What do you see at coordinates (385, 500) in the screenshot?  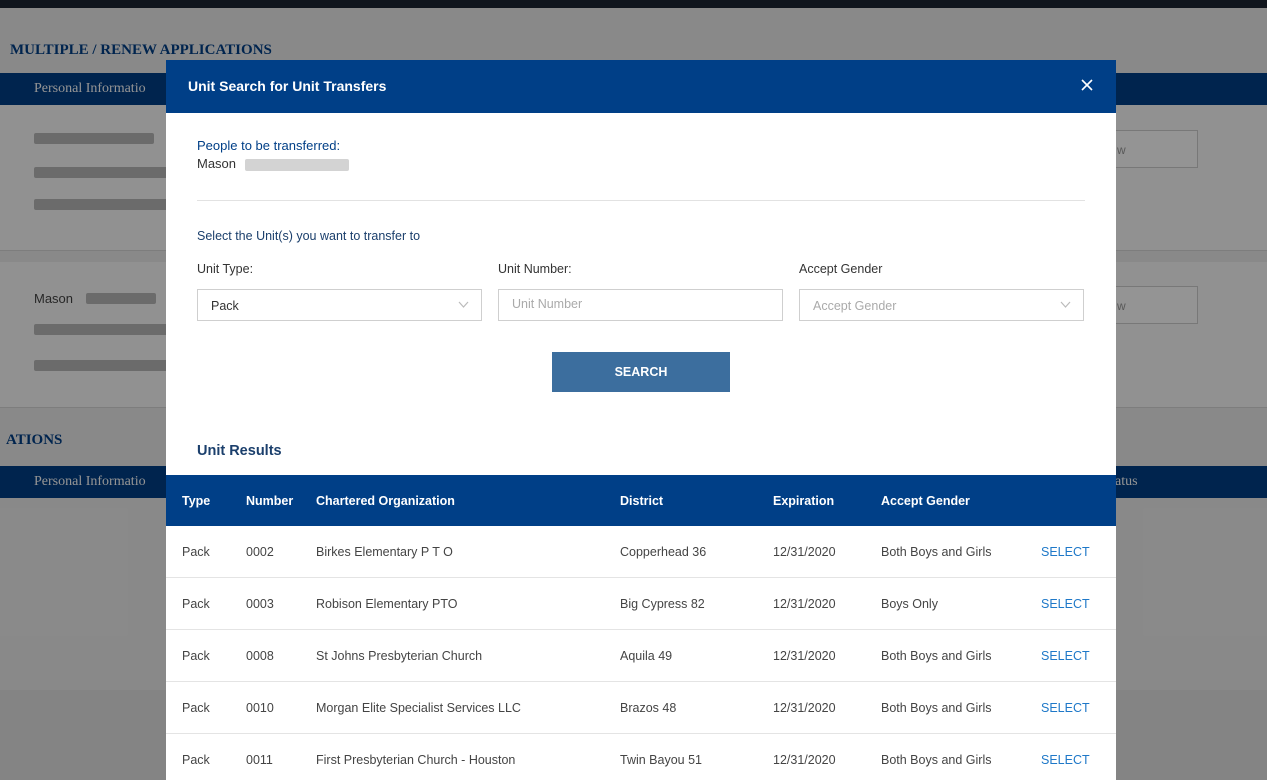 I see `column-chartered-organization: Chartered Organization` at bounding box center [385, 500].